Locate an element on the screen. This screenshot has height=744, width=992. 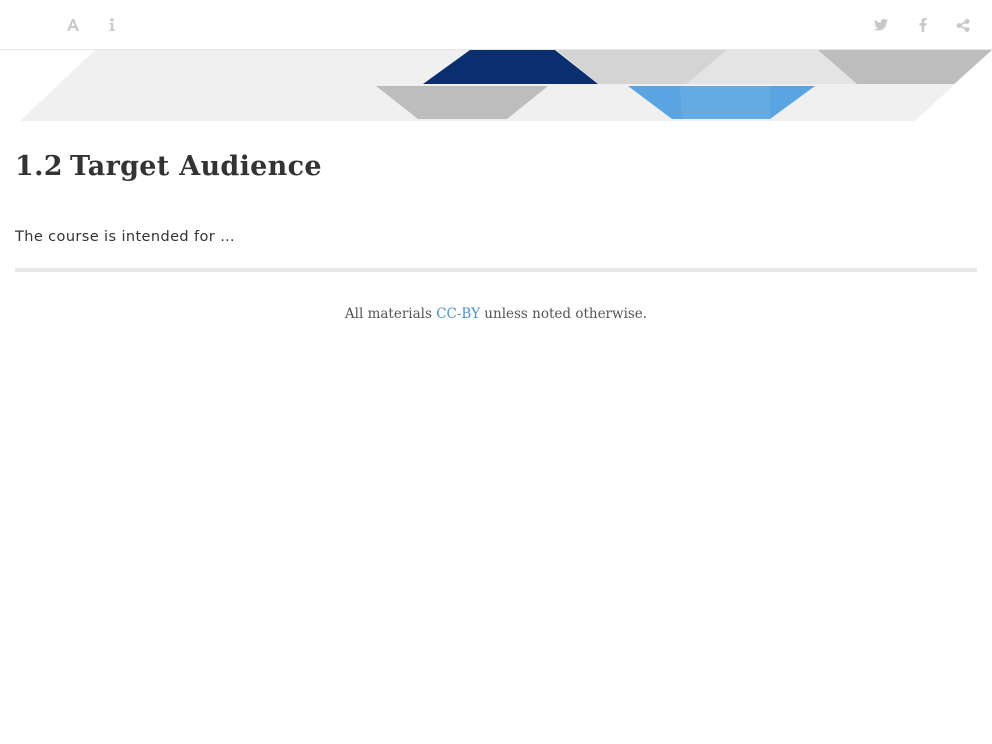
footer-suffix: unless noted otherwise. is located at coordinates (564, 314).